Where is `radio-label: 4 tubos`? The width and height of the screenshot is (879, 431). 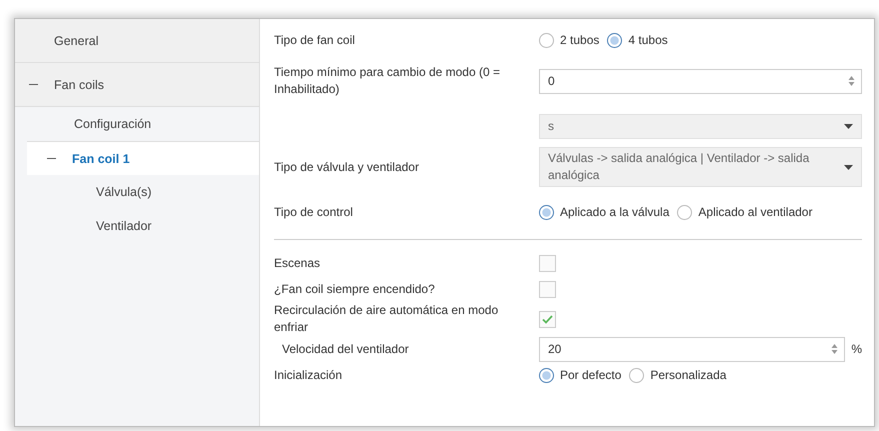
radio-label: 4 tubos is located at coordinates (648, 40).